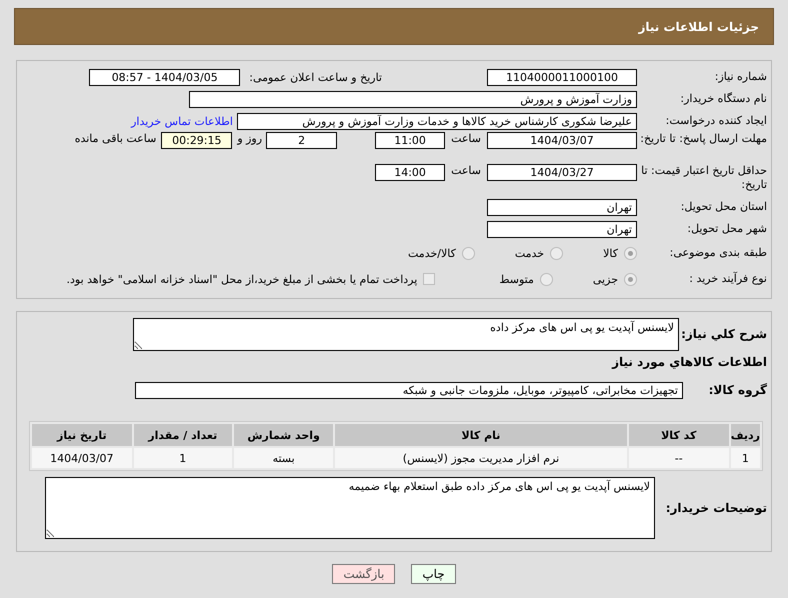 The image size is (788, 598). What do you see at coordinates (562, 140) in the screenshot?
I see `input-field: 1404/03/07` at bounding box center [562, 140].